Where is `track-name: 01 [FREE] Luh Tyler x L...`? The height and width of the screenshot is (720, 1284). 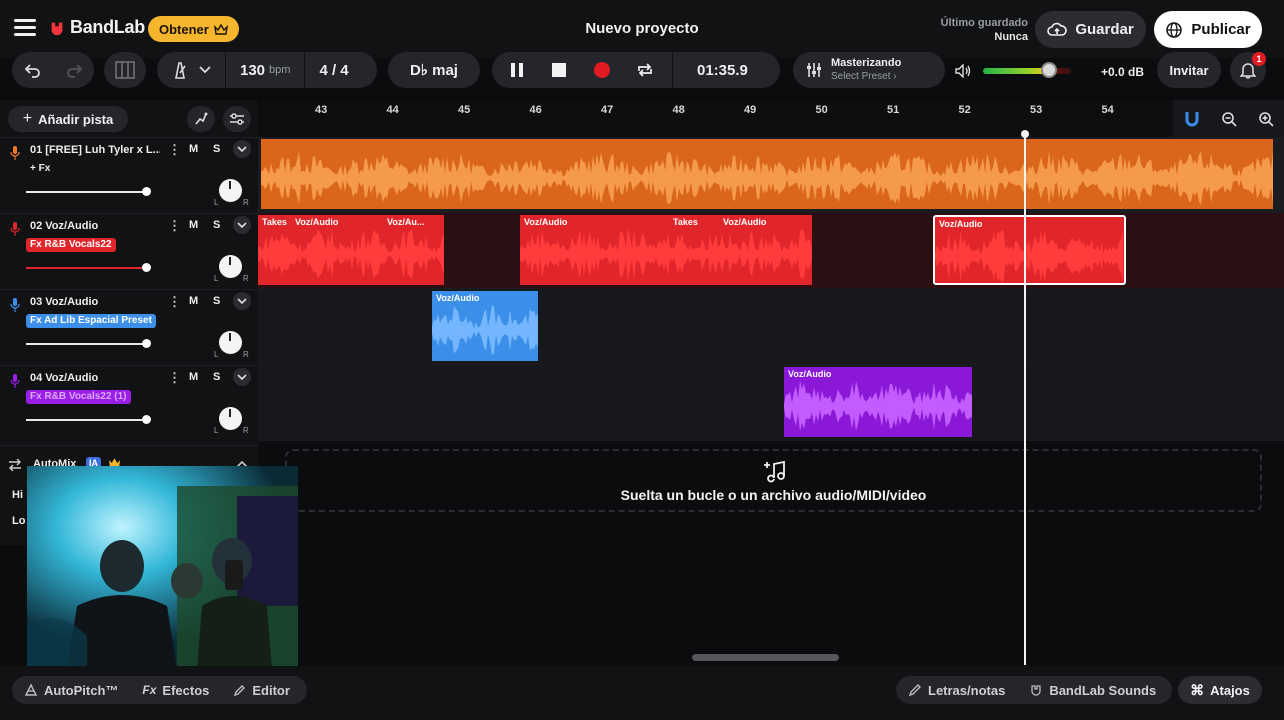 track-name: 01 [FREE] Luh Tyler x L... is located at coordinates (95, 150).